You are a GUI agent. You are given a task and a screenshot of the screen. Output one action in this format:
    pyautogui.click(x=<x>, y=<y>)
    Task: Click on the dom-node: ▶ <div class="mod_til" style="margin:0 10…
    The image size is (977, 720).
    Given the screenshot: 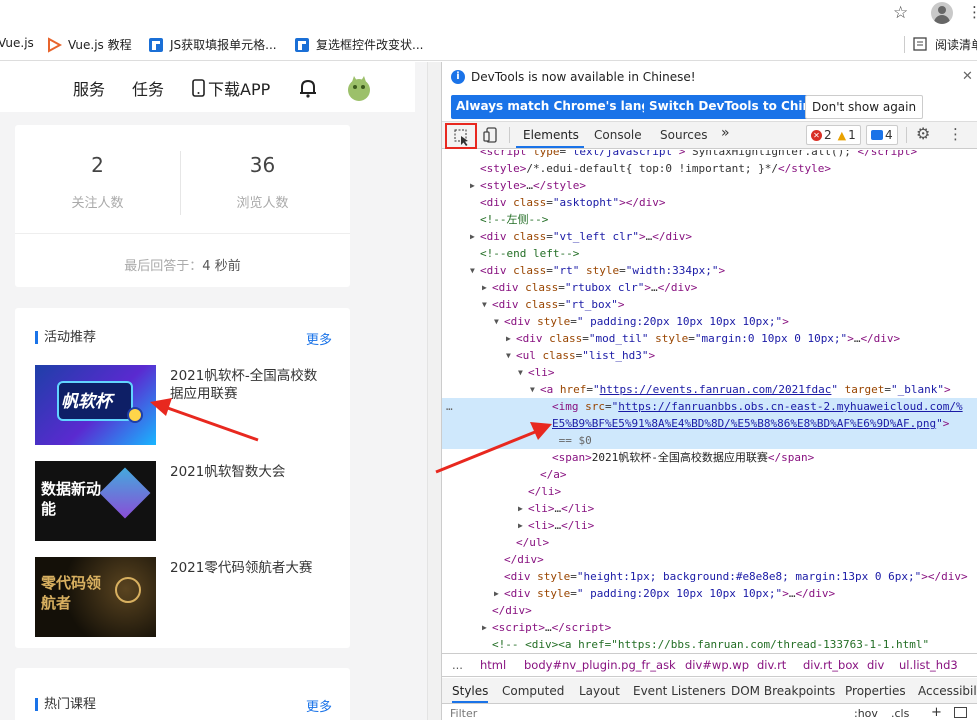 What is the action you would take?
    pyautogui.click(x=709, y=338)
    